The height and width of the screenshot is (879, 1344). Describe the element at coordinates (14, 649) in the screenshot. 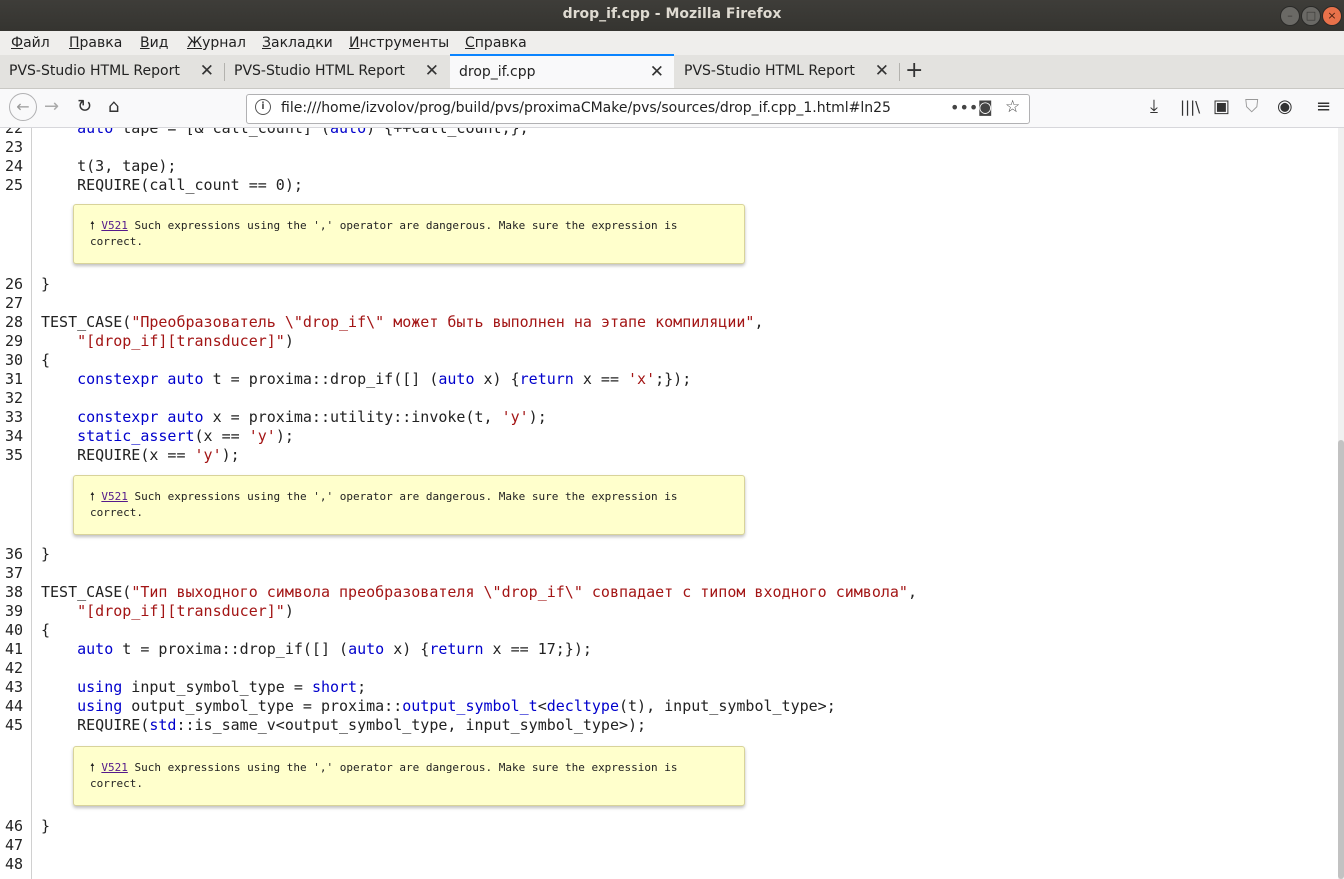

I see `line-number: 41` at that location.